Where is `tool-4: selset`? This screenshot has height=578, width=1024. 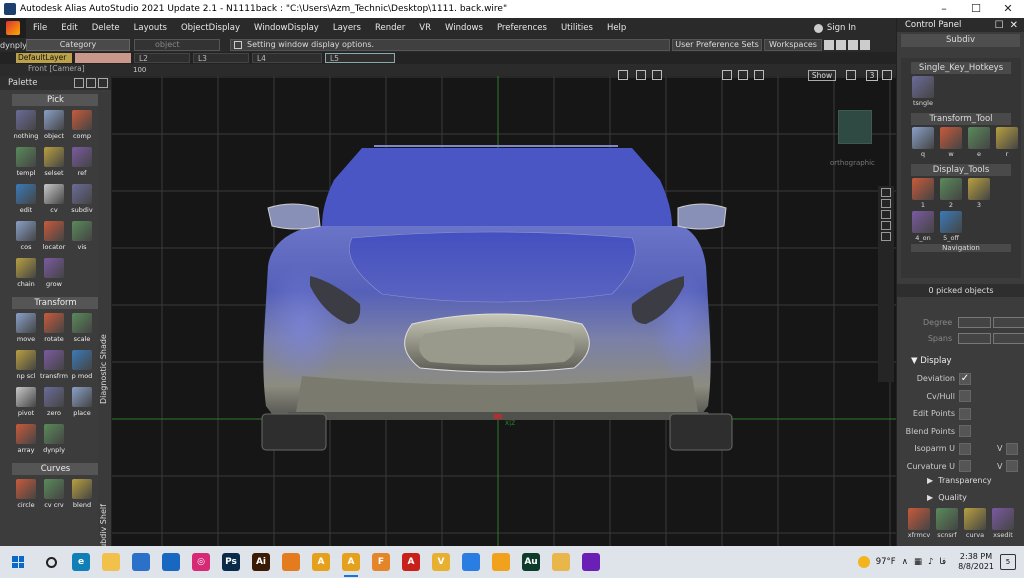 tool-4: selset is located at coordinates (54, 163).